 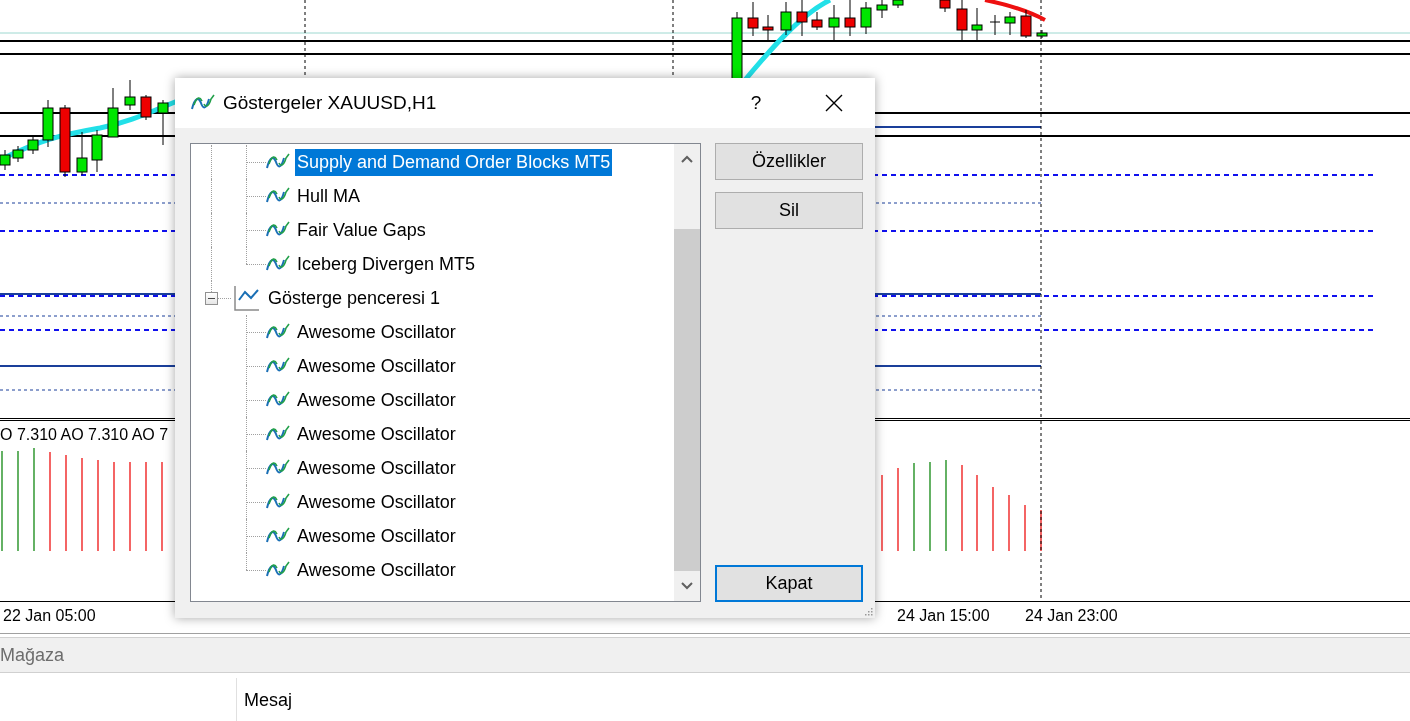 What do you see at coordinates (789, 210) in the screenshot?
I see `dialog-button: Sil` at bounding box center [789, 210].